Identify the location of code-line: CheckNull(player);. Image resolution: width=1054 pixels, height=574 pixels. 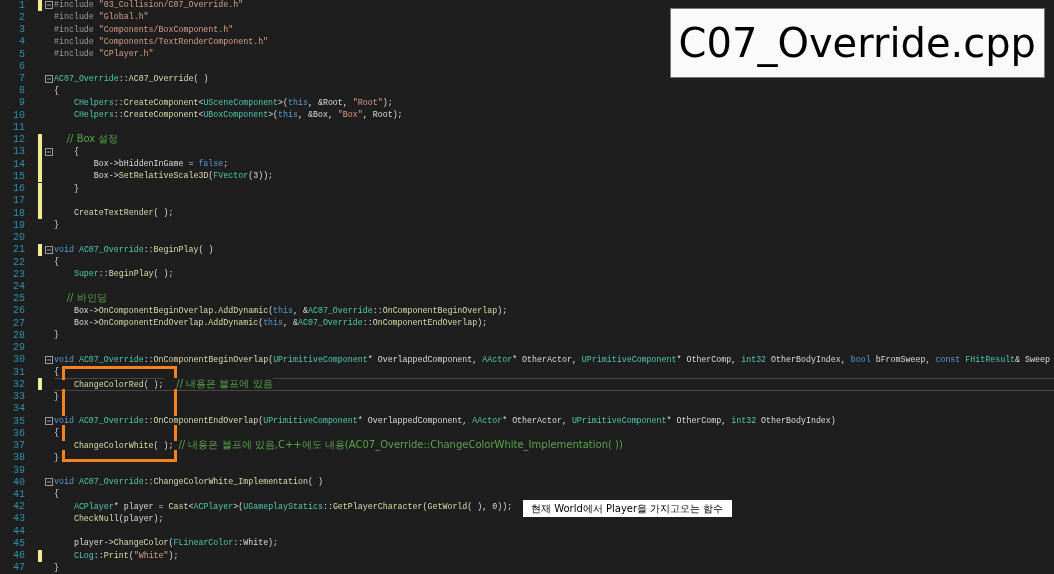
(109, 518).